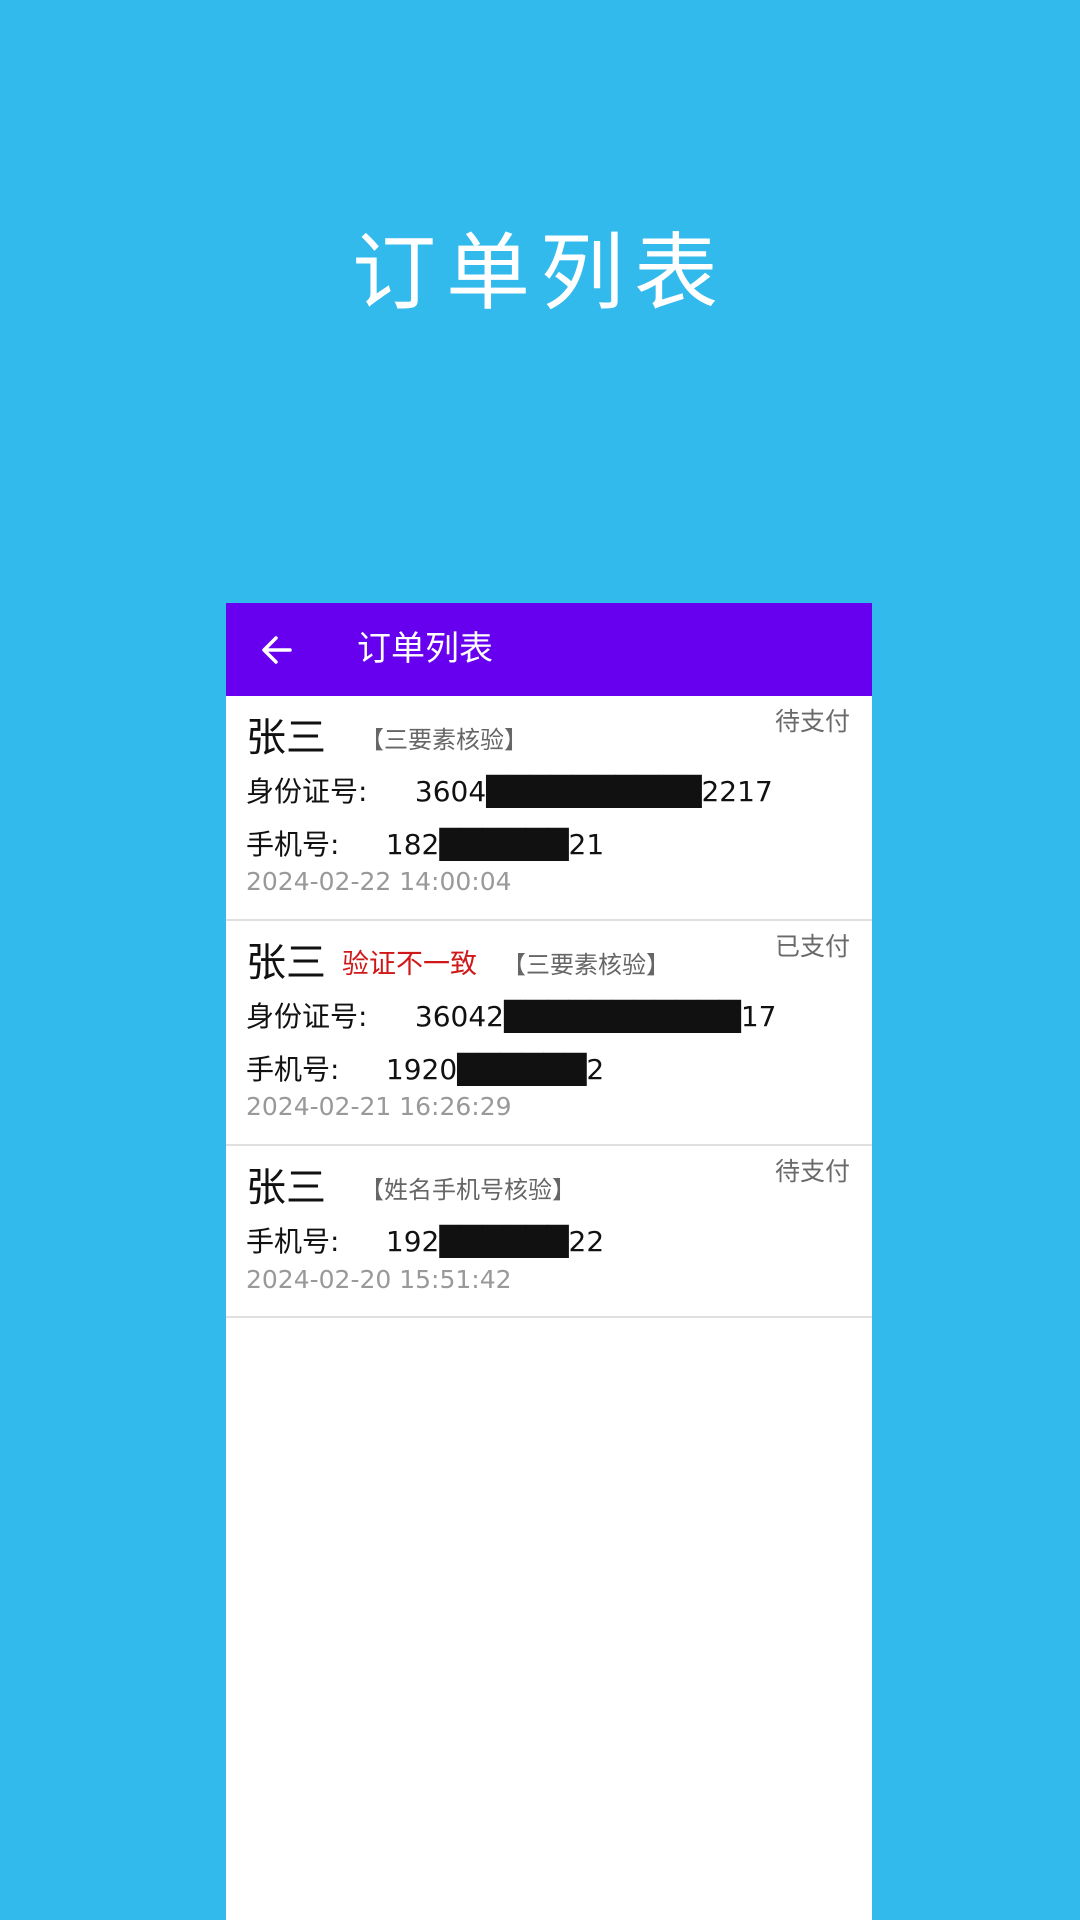  What do you see at coordinates (409, 964) in the screenshot?
I see `verify-mismatch-label: 验证不一致` at bounding box center [409, 964].